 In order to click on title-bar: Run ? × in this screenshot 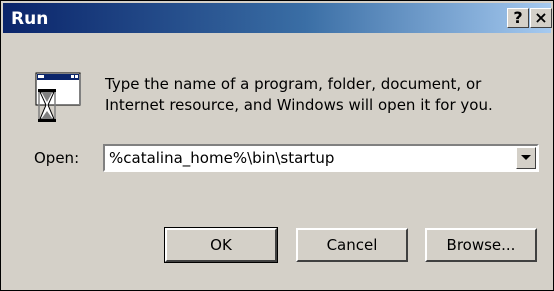, I will do `click(277, 18)`.